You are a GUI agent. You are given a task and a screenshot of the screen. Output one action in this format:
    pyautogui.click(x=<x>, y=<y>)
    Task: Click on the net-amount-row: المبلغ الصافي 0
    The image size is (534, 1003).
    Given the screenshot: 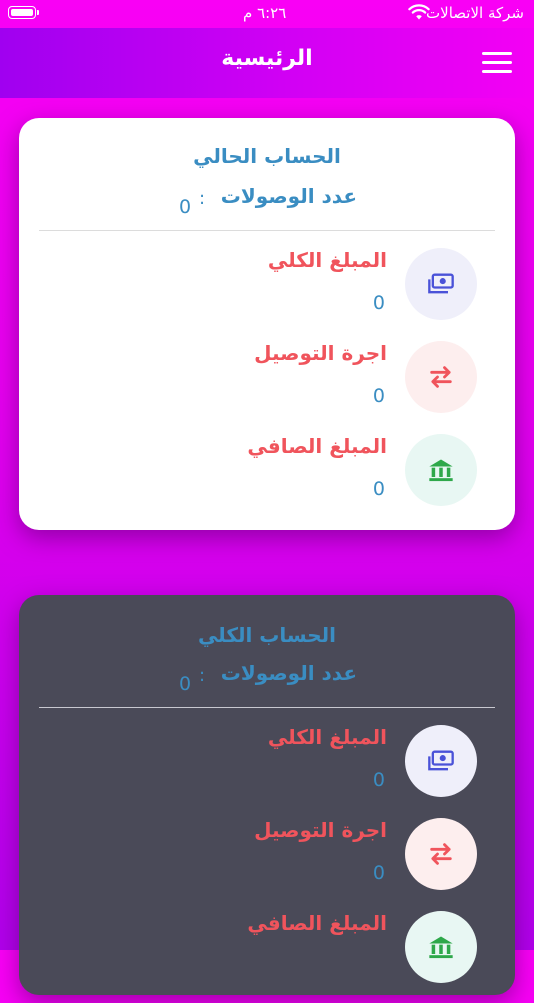 What is the action you would take?
    pyautogui.click(x=267, y=480)
    